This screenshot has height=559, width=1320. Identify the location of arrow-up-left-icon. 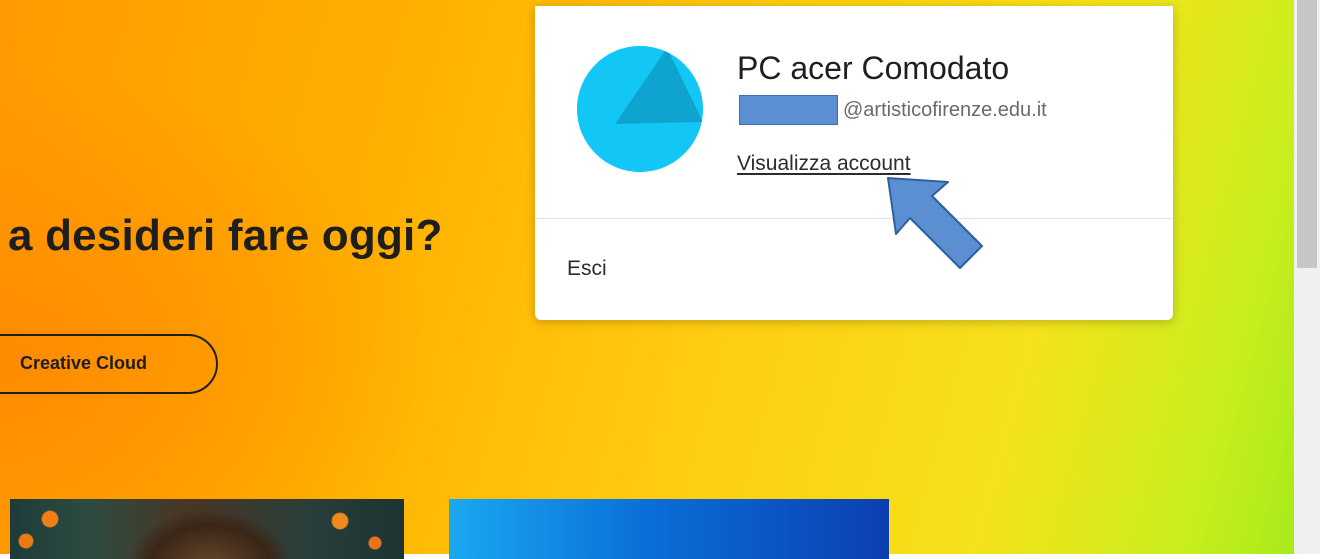
(935, 223).